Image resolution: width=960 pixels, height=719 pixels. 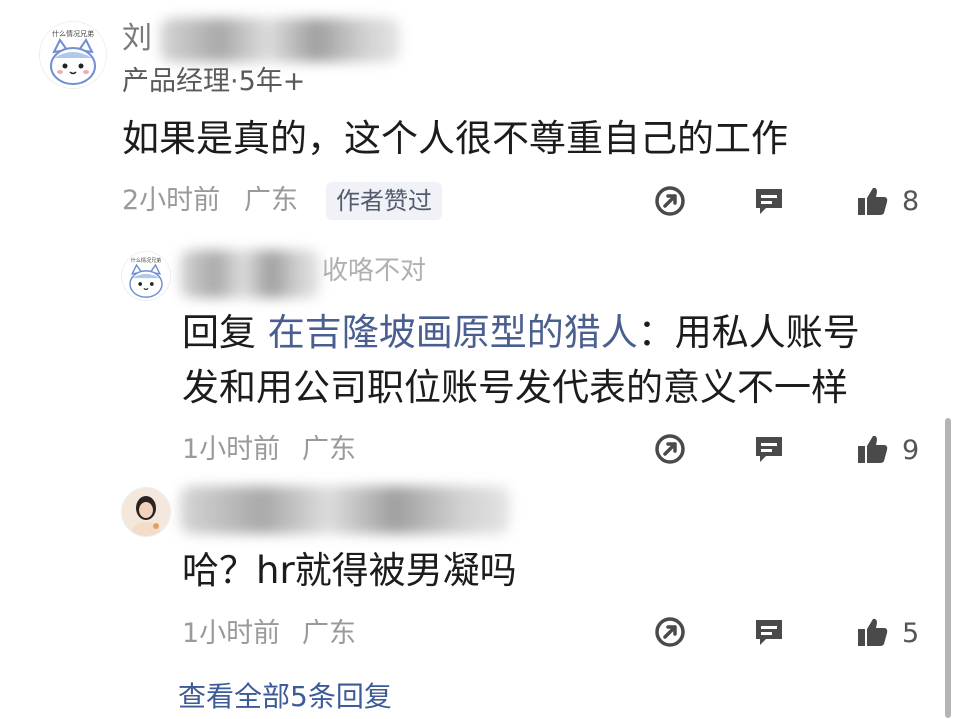 What do you see at coordinates (137, 39) in the screenshot?
I see `user-name: 刘` at bounding box center [137, 39].